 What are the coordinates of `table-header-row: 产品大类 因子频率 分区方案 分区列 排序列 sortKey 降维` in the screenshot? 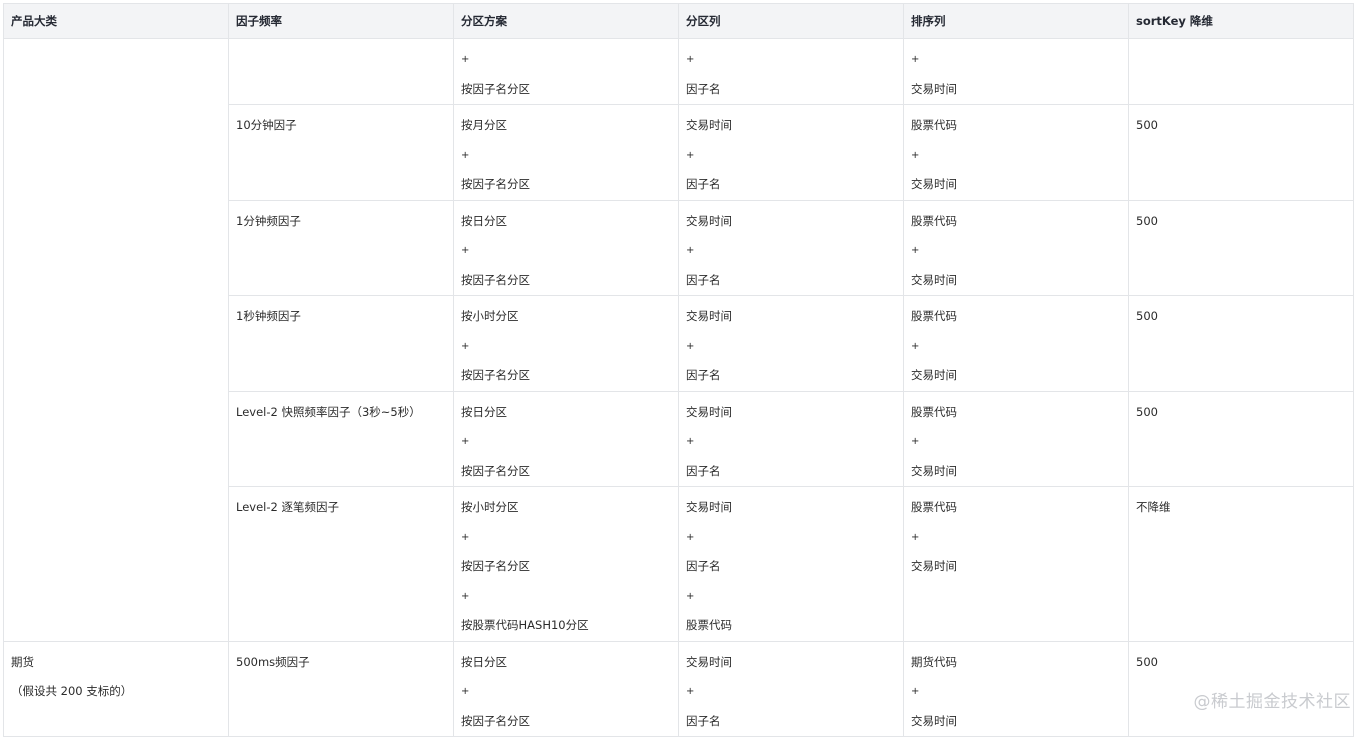 It's located at (678, 21).